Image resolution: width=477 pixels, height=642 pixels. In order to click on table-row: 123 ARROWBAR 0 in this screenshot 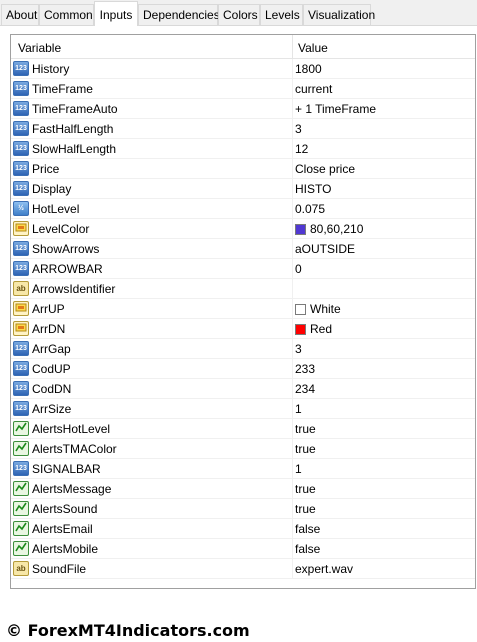, I will do `click(243, 269)`.